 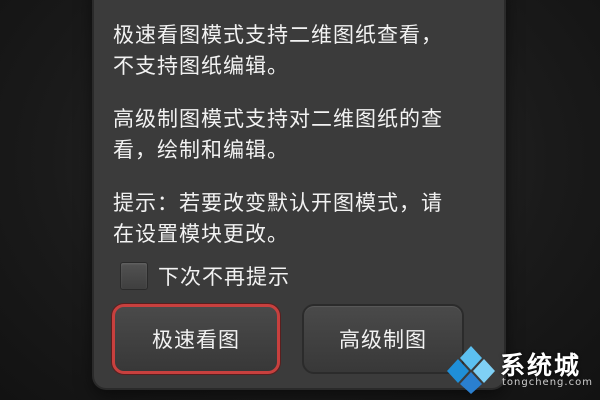 I want to click on message-line: 在设置模块更改。, so click(x=201, y=234).